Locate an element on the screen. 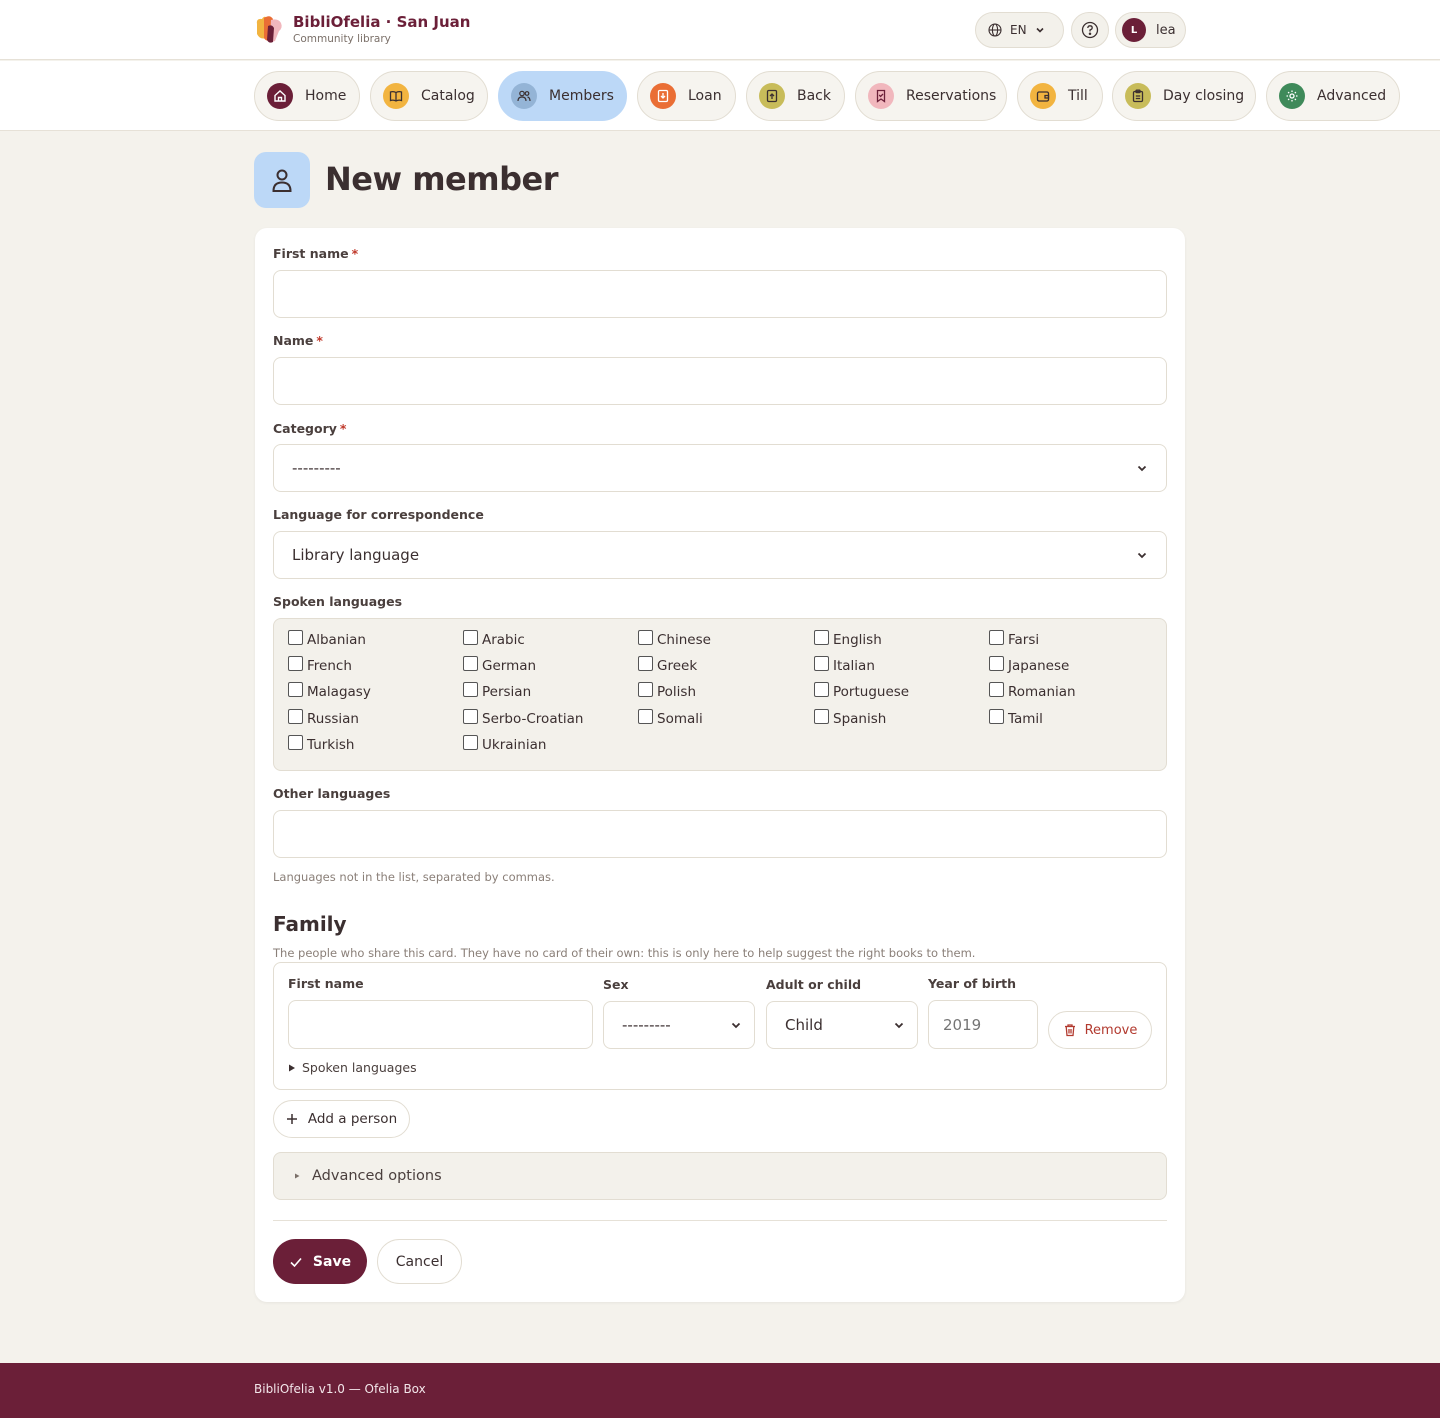 This screenshot has height=1418, width=1440. language-checkbox-polish: Polish is located at coordinates (667, 691).